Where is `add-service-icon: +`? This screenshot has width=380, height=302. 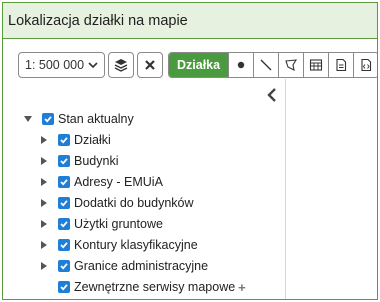
add-service-icon: + is located at coordinates (242, 287).